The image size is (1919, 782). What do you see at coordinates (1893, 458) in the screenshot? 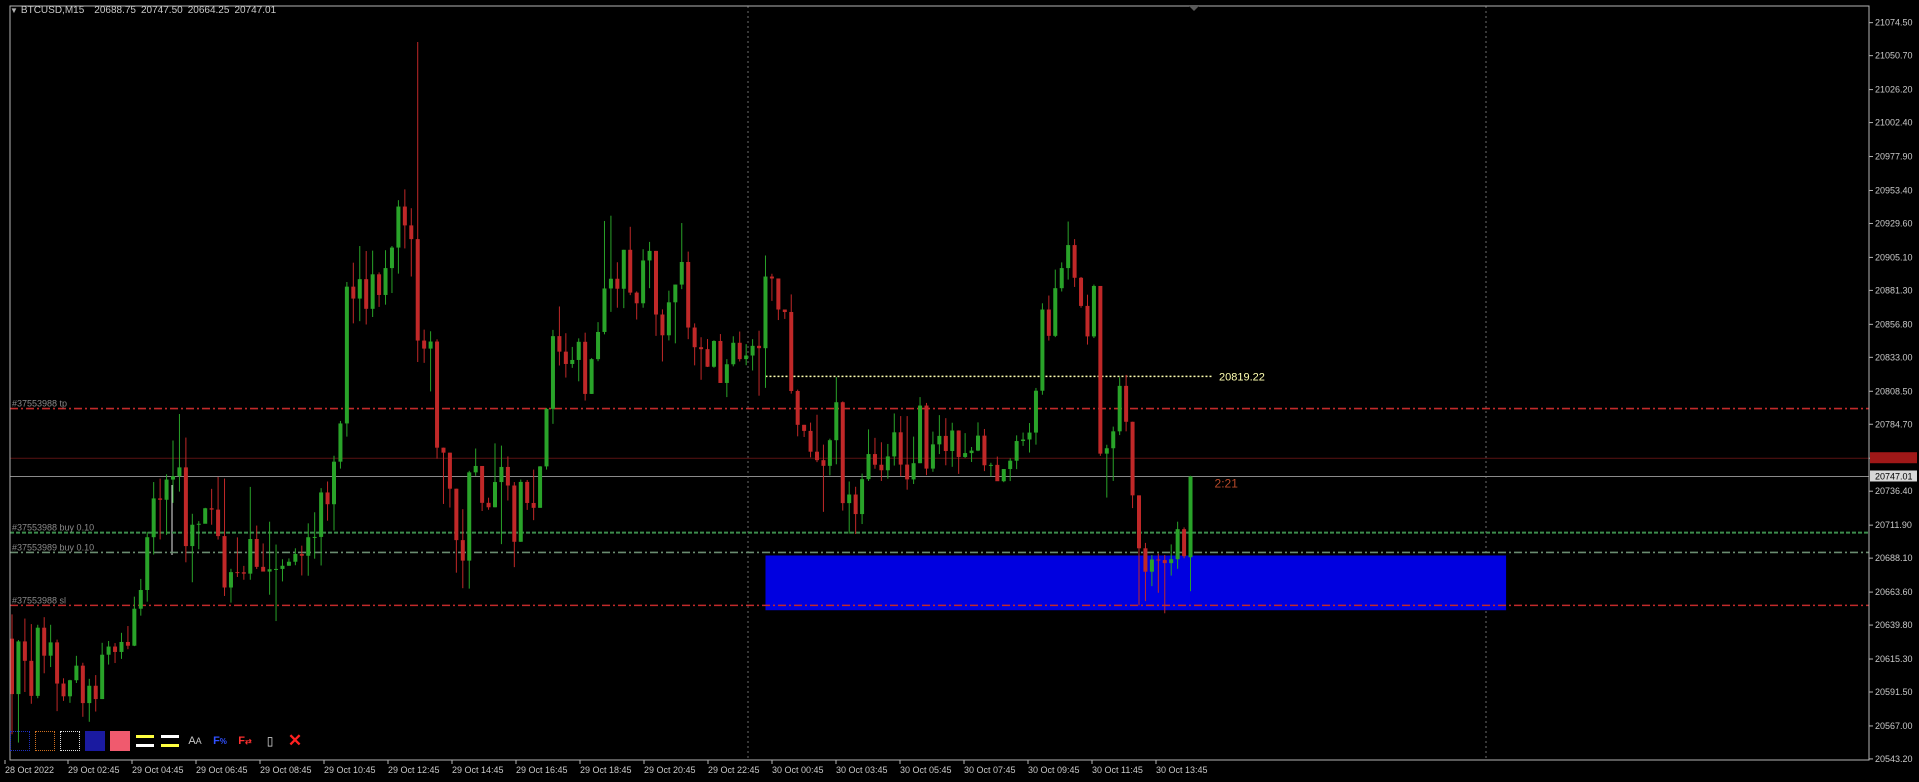
I see `bid-price-marker` at bounding box center [1893, 458].